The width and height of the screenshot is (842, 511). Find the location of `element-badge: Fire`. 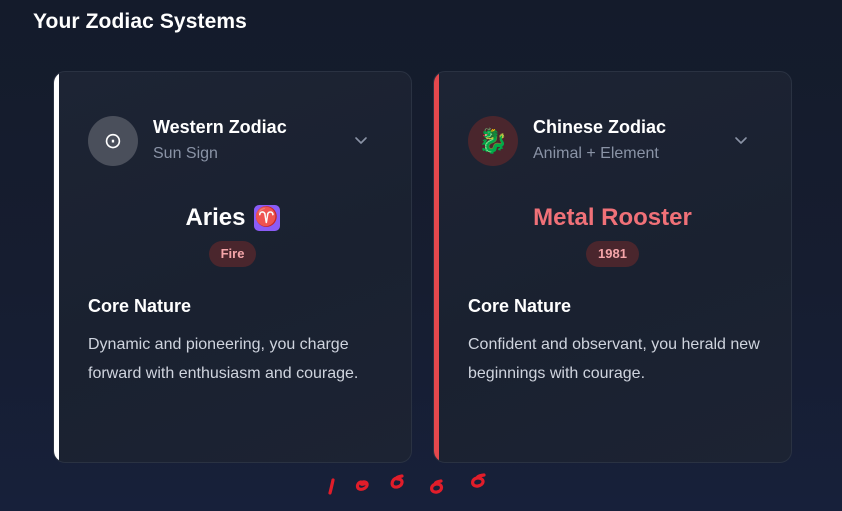

element-badge: Fire is located at coordinates (232, 254).